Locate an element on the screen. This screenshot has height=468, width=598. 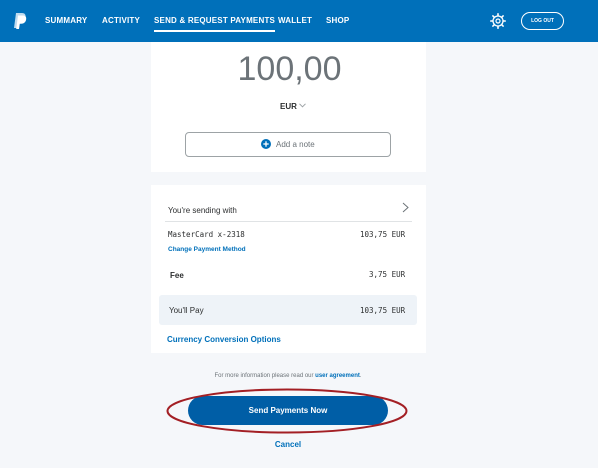
payment-method-name: MasterCard x-2318 is located at coordinates (206, 234).